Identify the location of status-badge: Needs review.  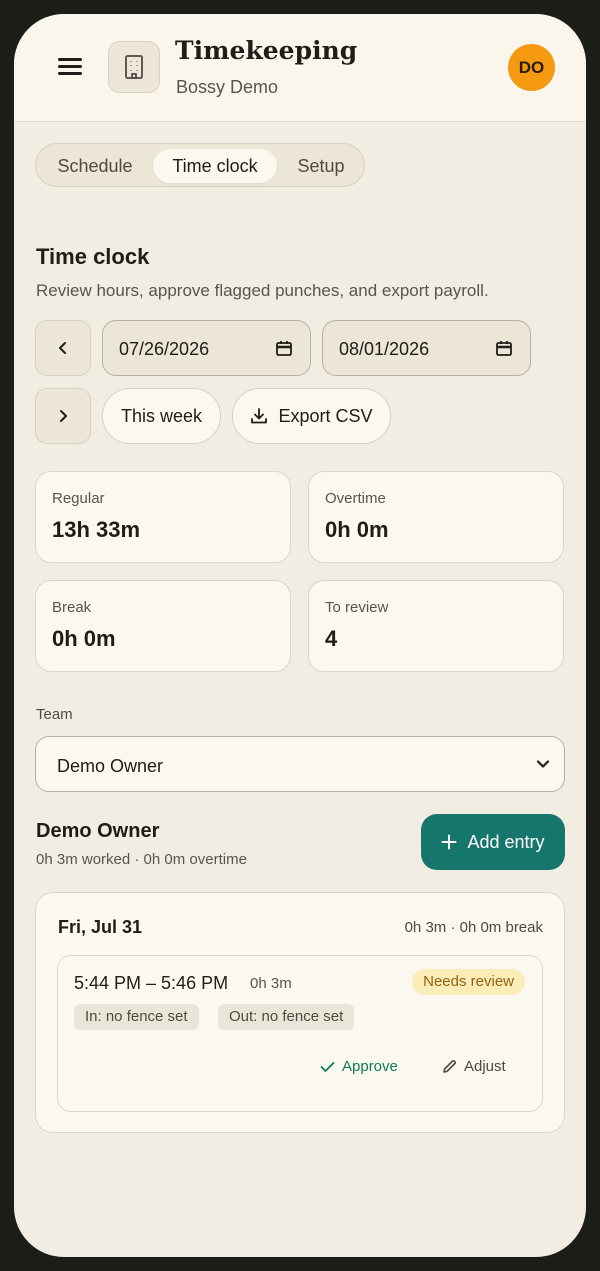
(468, 982).